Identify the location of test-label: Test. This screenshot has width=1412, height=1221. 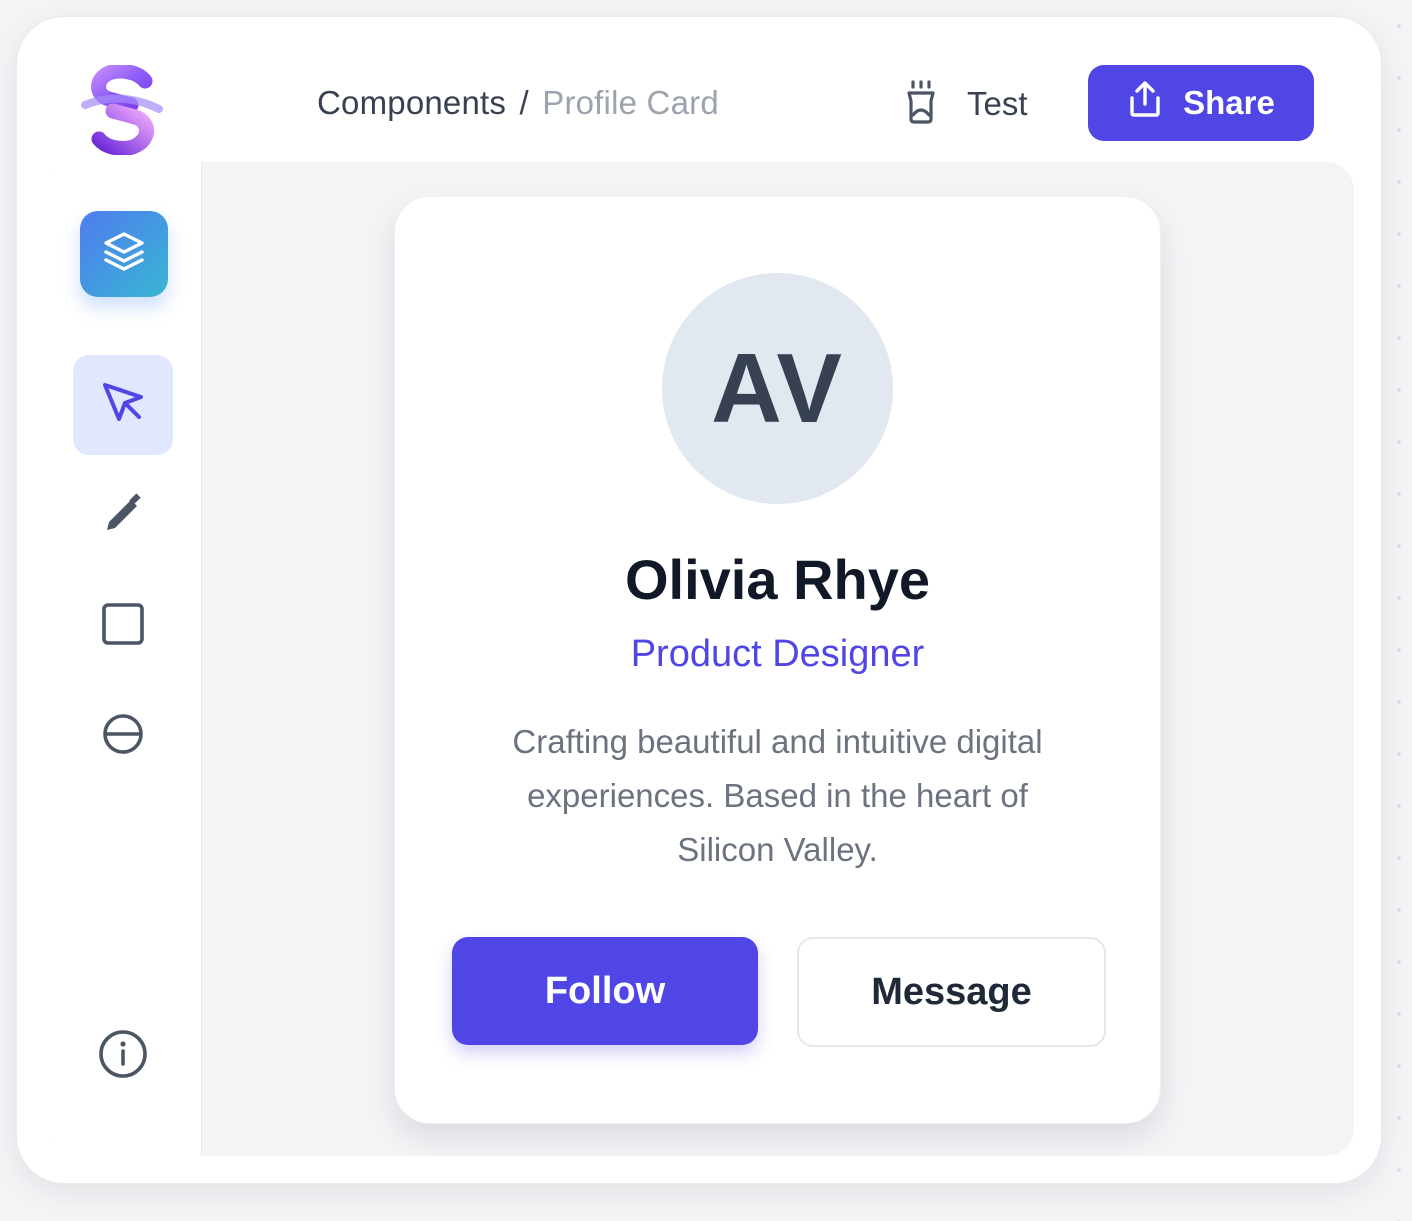
(997, 103).